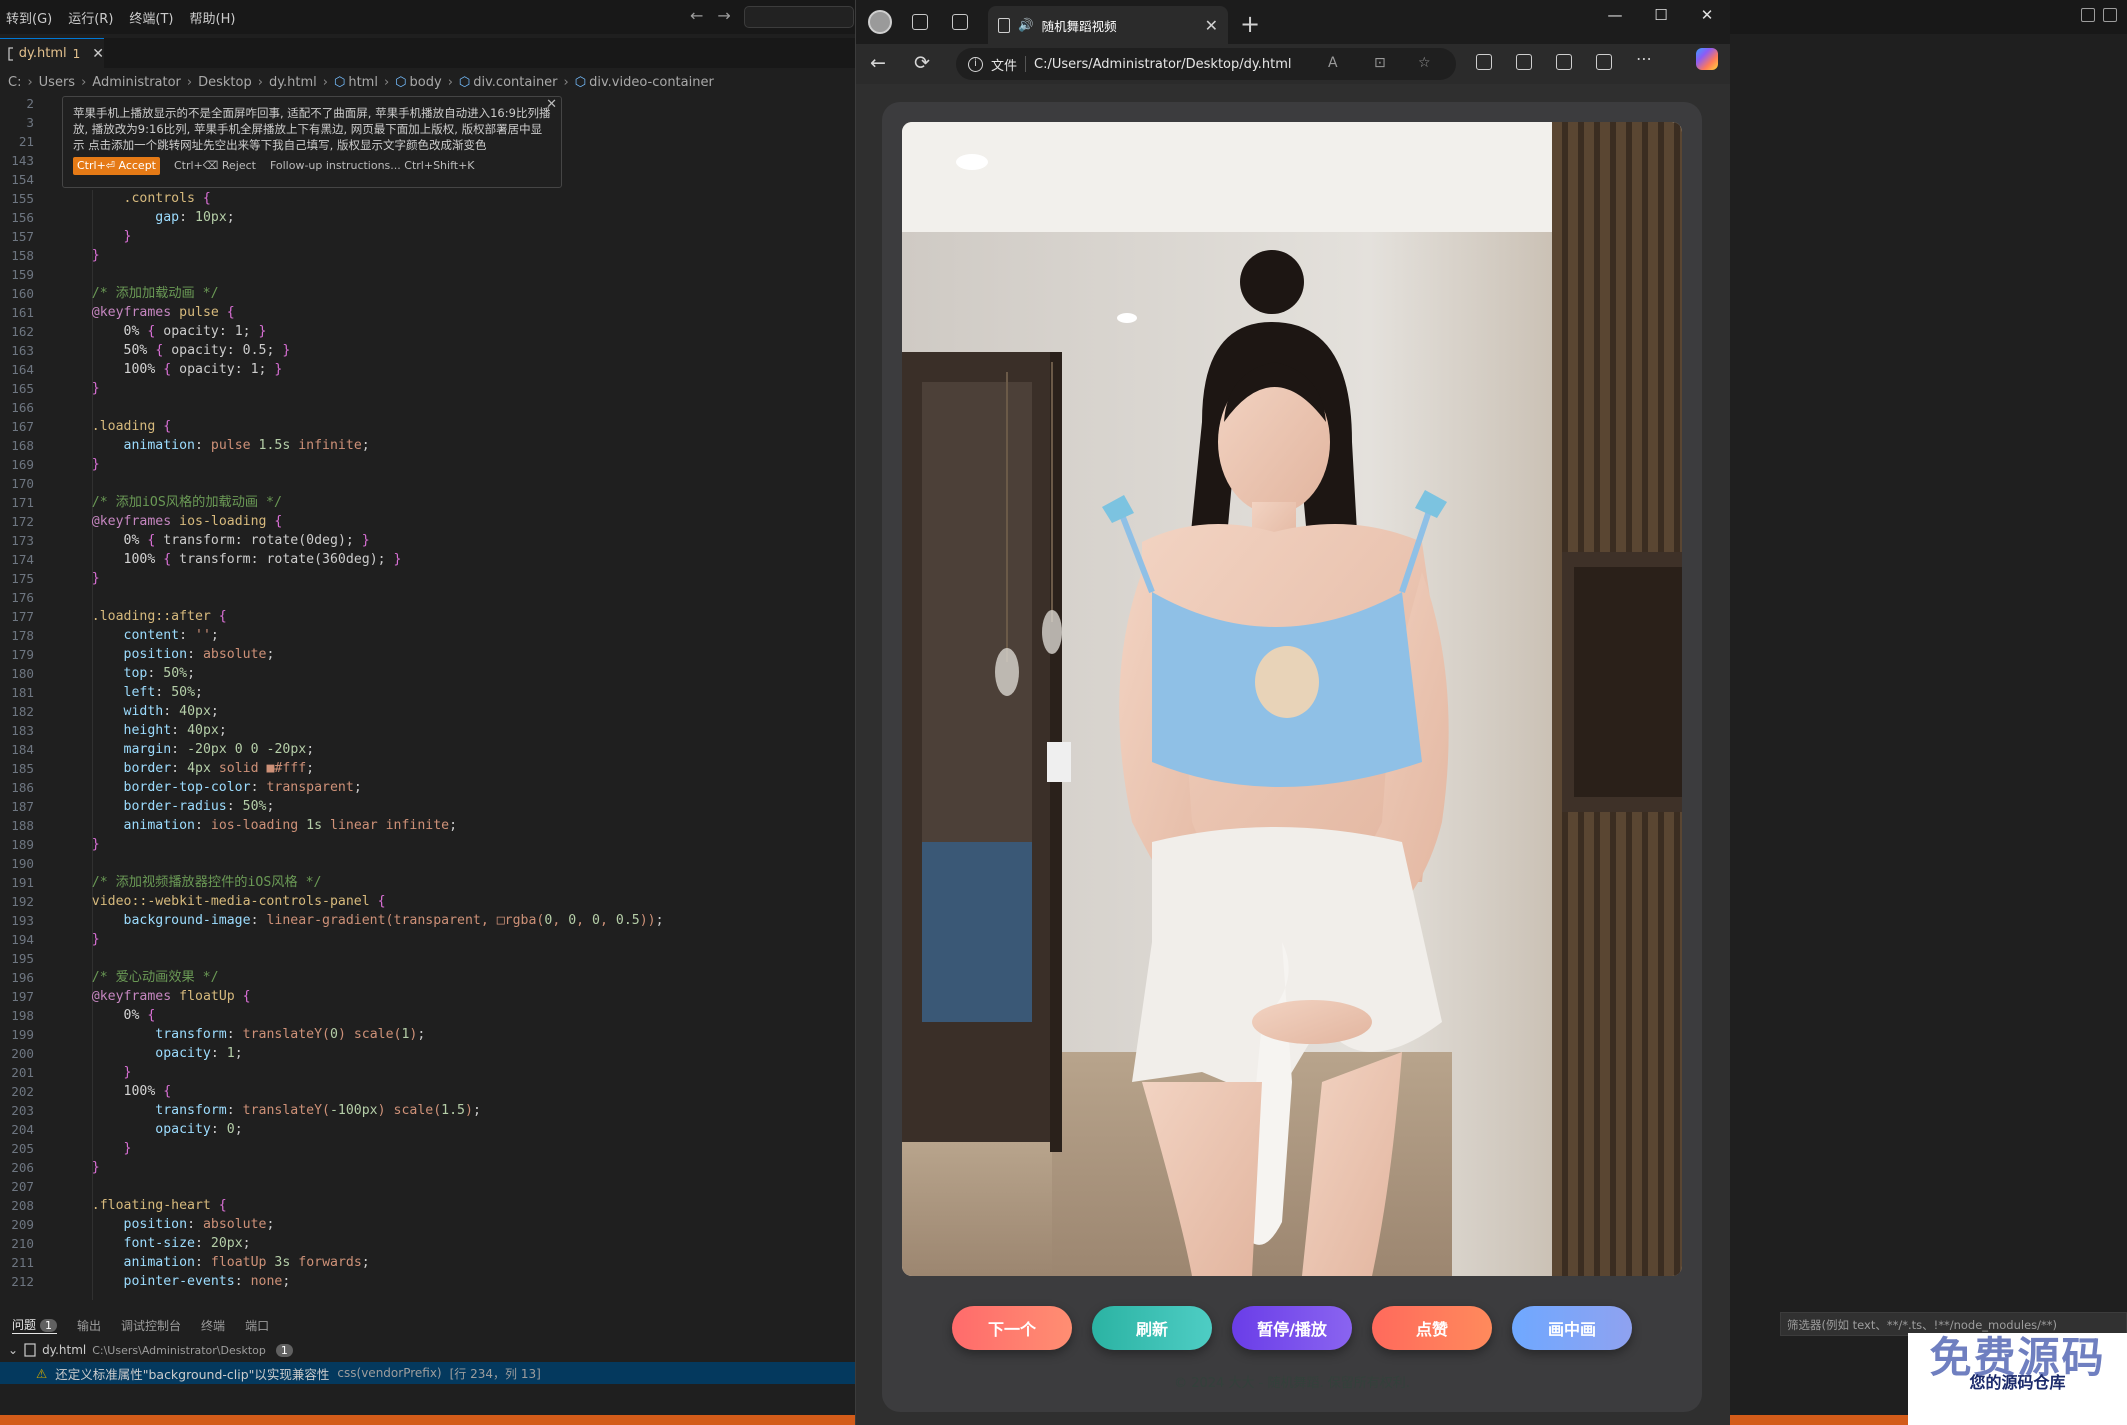  I want to click on code-line: margin: -20px 0 0 -20px;, so click(455, 749).